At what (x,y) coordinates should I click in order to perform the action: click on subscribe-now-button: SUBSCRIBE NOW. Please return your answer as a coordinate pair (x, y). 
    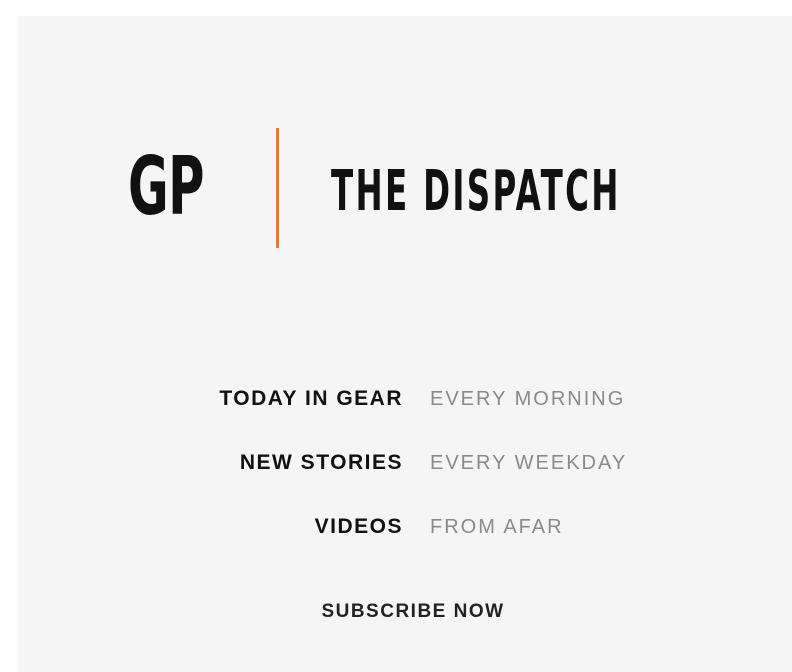
    Looking at the image, I should click on (413, 612).